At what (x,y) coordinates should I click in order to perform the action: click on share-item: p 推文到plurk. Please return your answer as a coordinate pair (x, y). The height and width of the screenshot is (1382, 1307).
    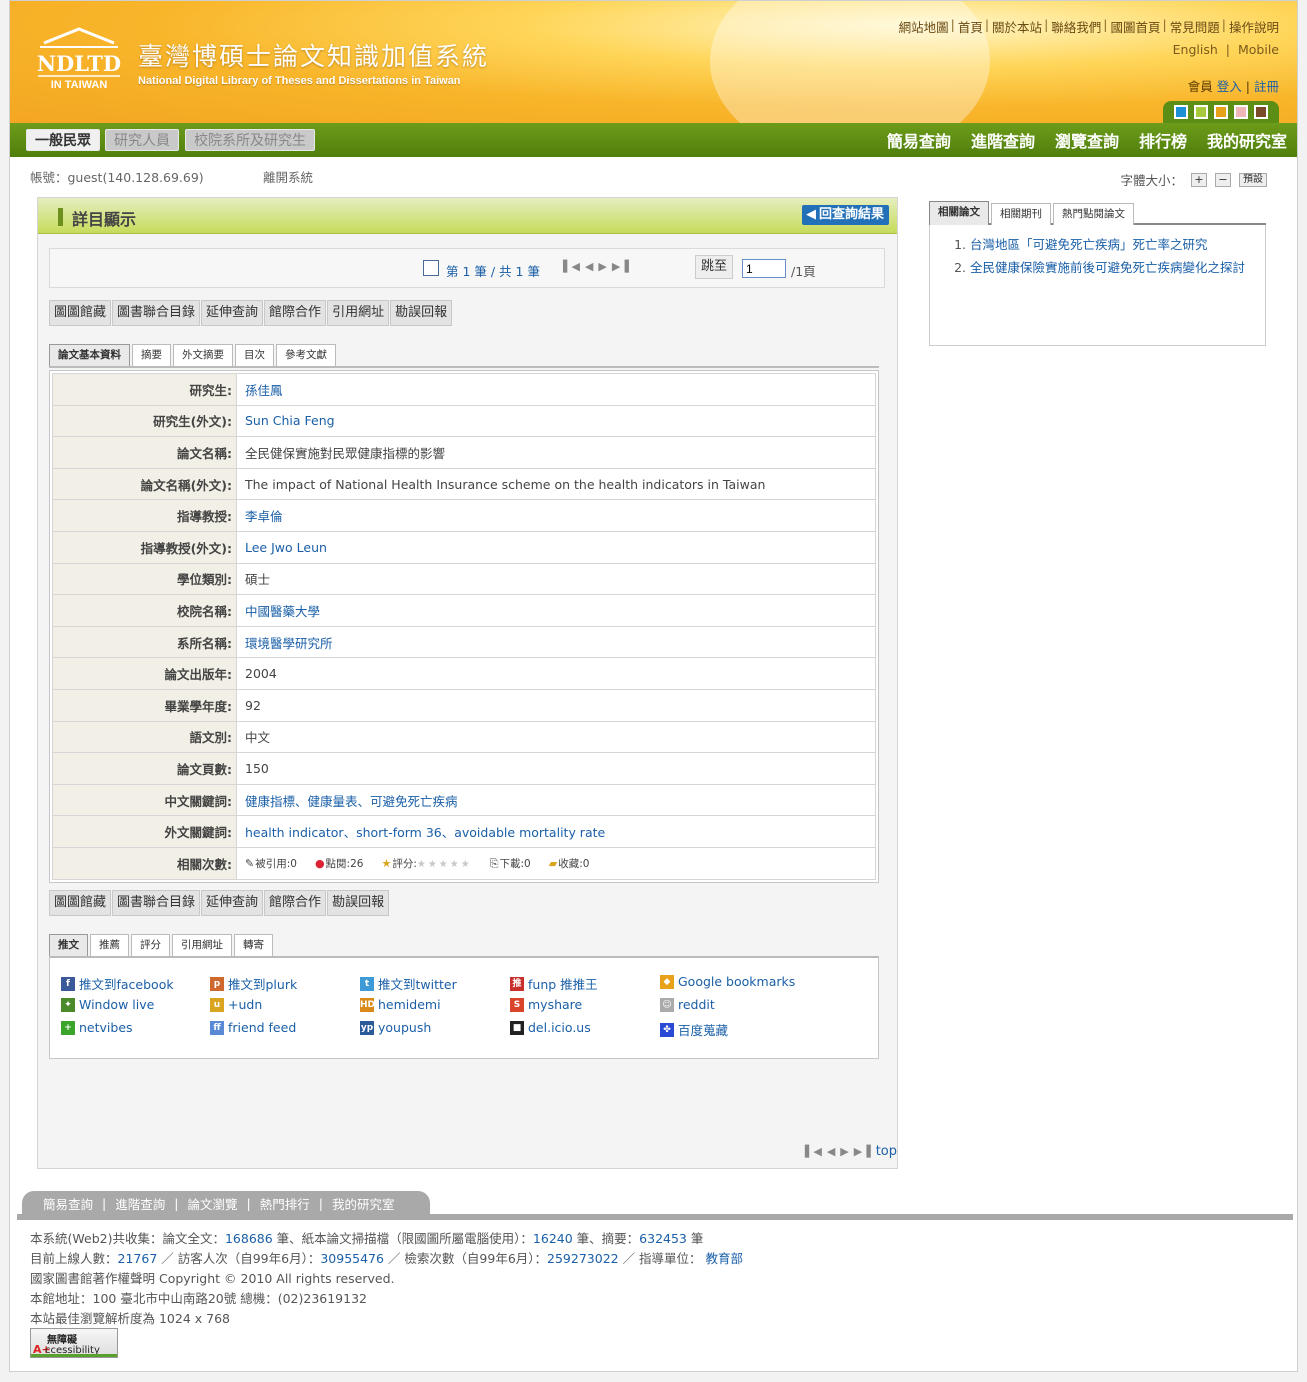
    Looking at the image, I should click on (253, 983).